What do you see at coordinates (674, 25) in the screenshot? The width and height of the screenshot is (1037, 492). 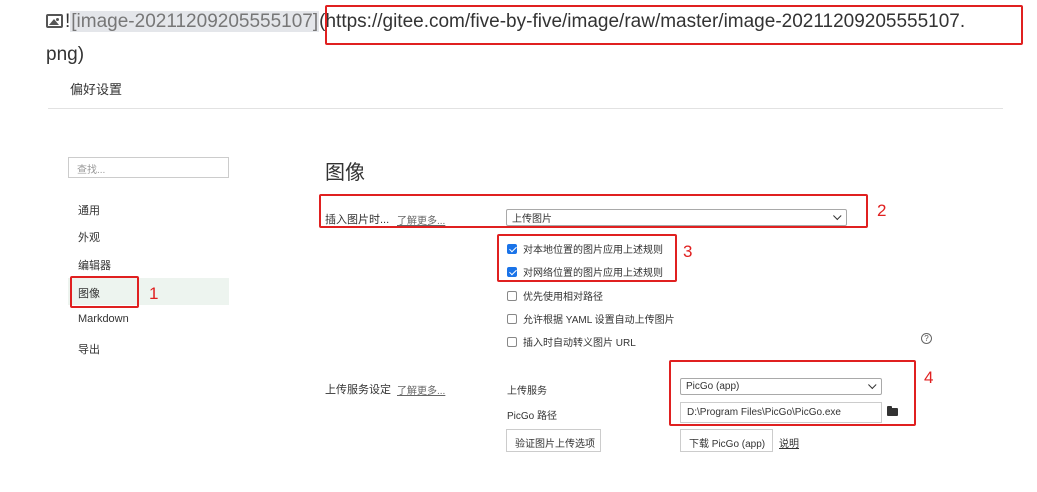 I see `annotation-box-url` at bounding box center [674, 25].